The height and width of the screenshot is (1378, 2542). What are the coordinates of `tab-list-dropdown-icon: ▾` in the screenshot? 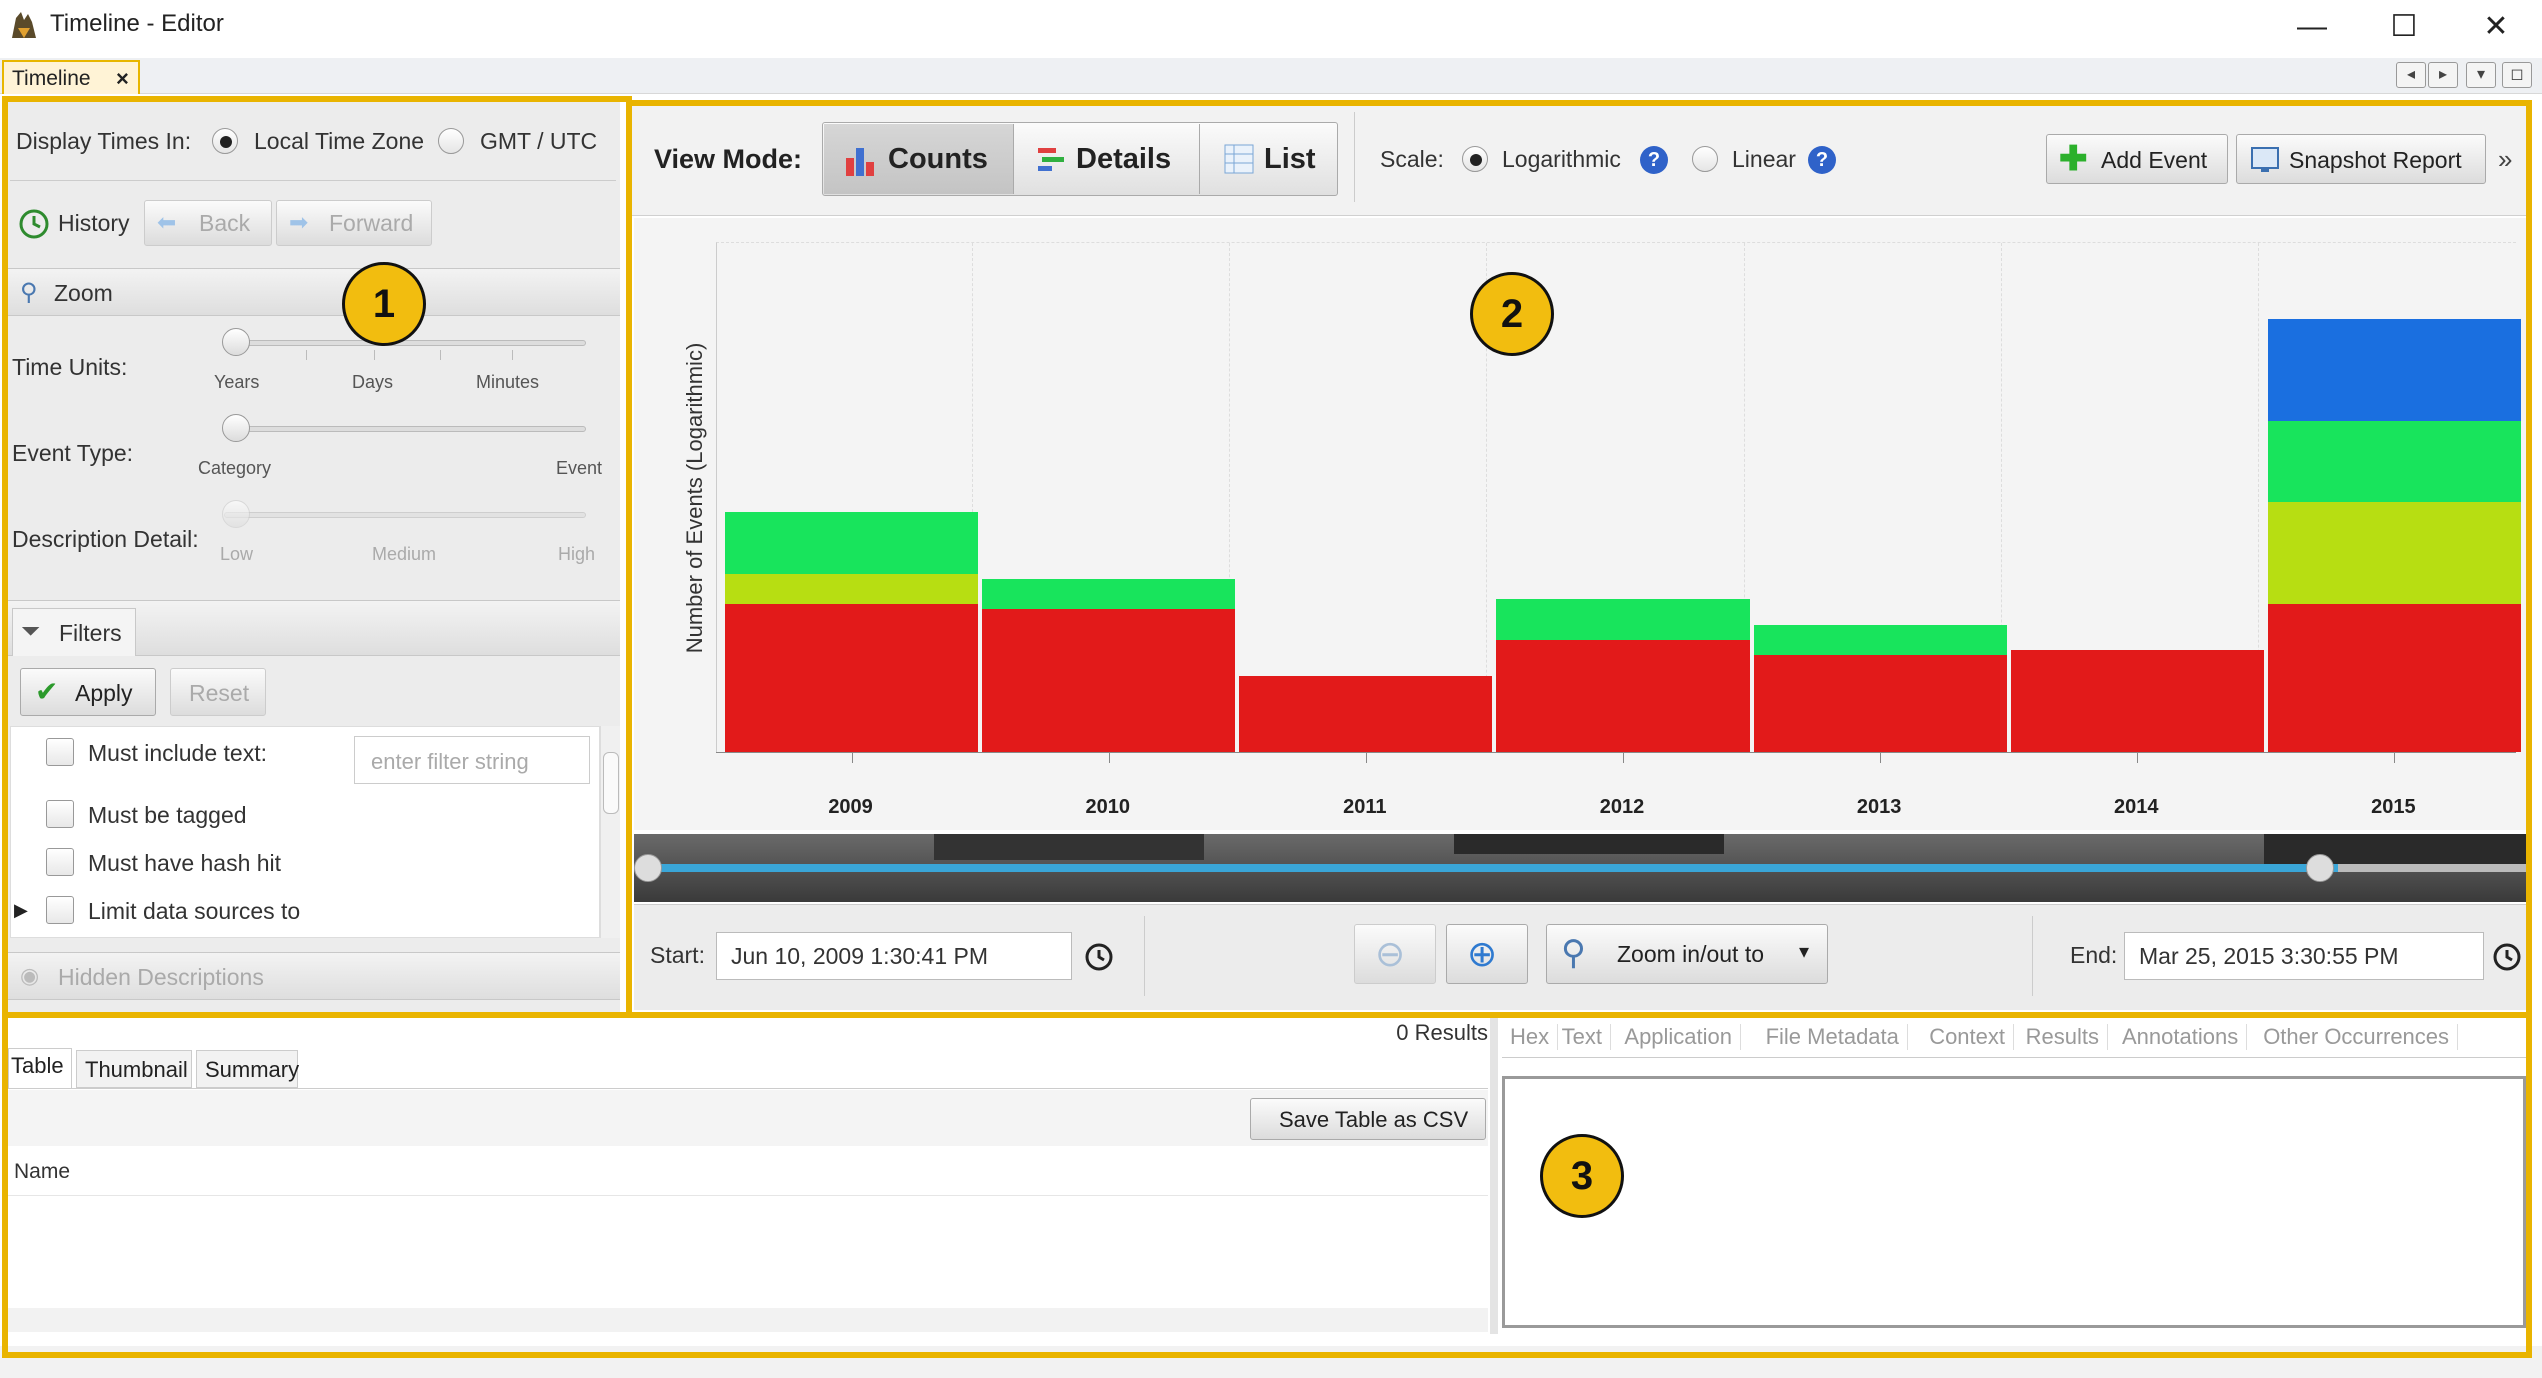 It's located at (2481, 75).